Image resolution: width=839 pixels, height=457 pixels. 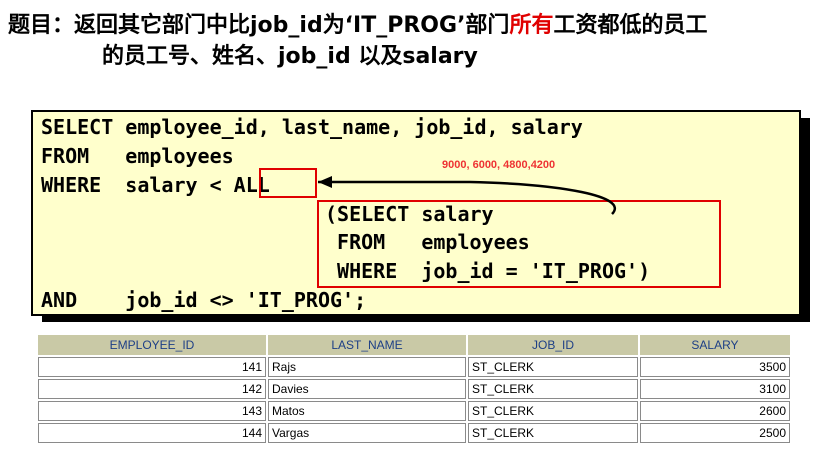 What do you see at coordinates (553, 345) in the screenshot?
I see `column-header: JOB_ID` at bounding box center [553, 345].